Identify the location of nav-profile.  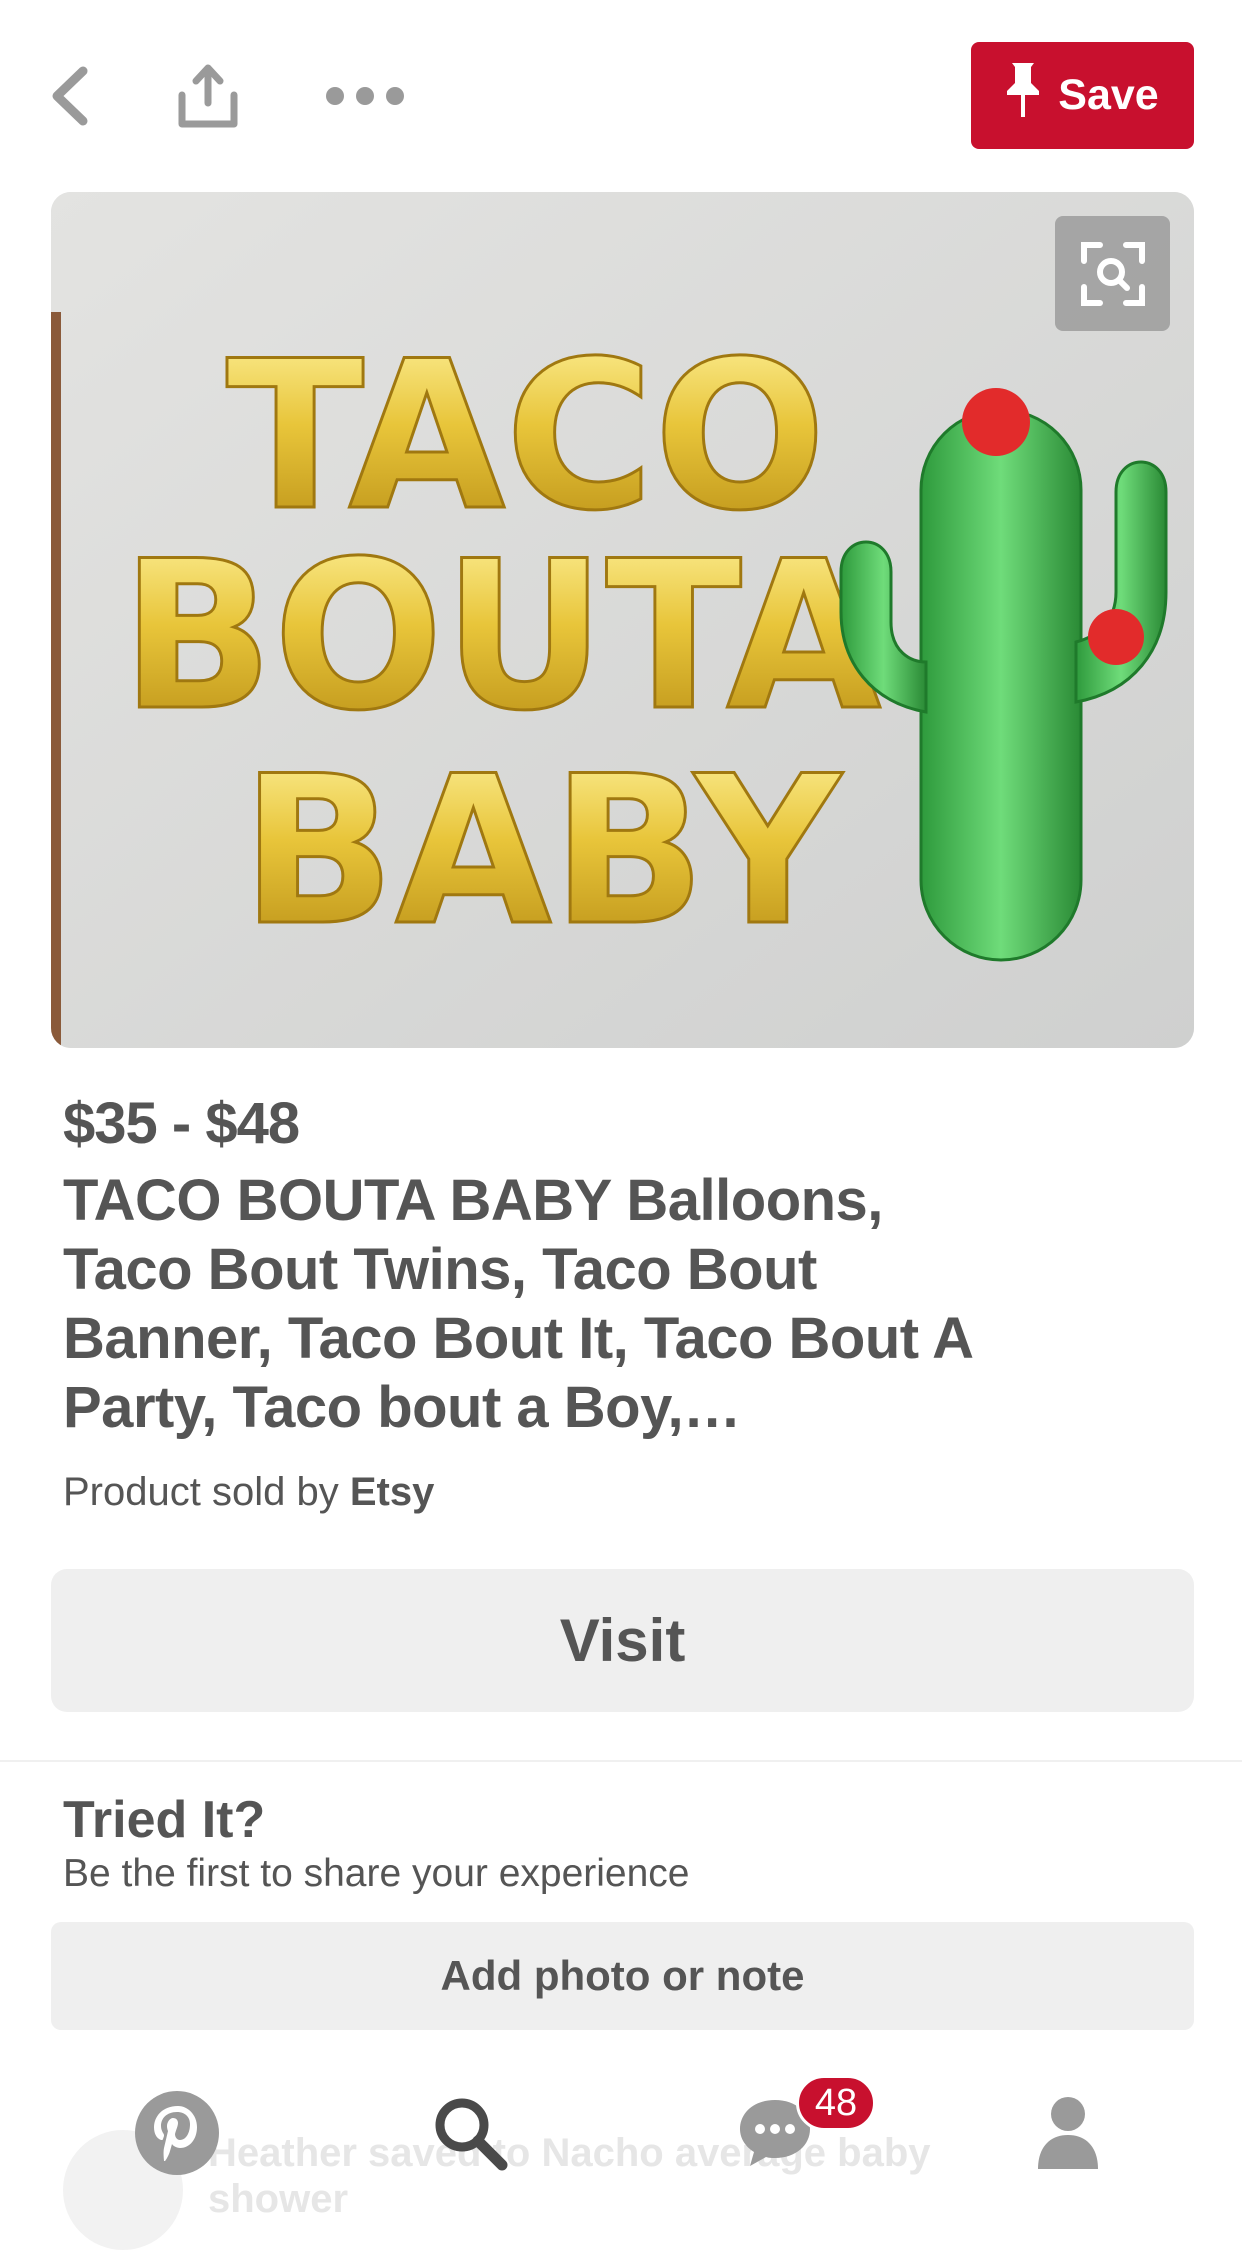
(1068, 2135).